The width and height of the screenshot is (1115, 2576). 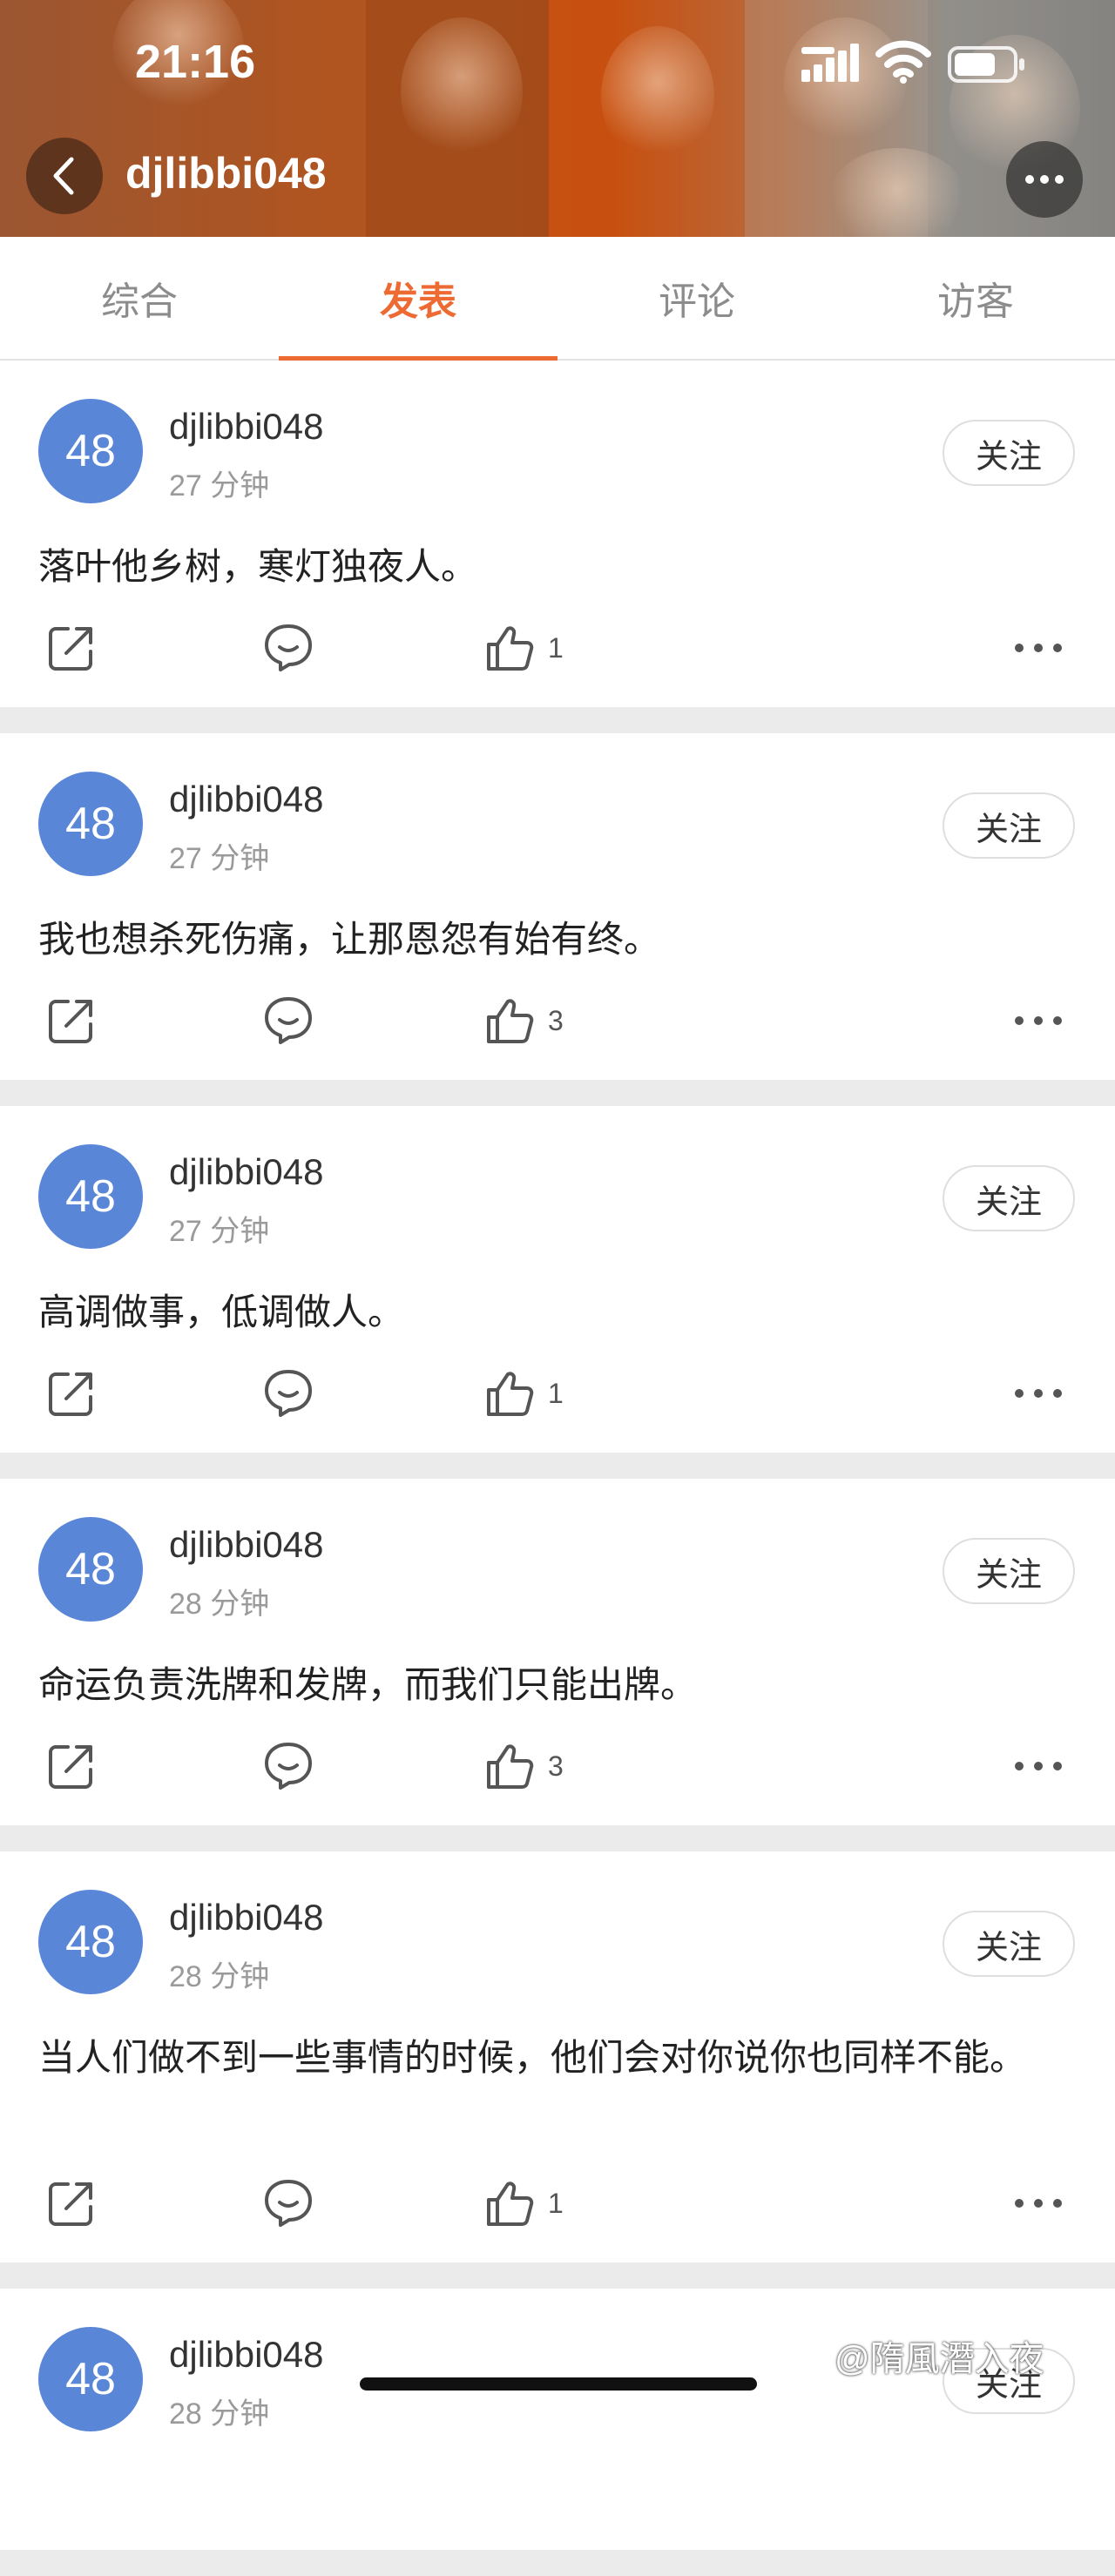 I want to click on back-button, so click(x=64, y=176).